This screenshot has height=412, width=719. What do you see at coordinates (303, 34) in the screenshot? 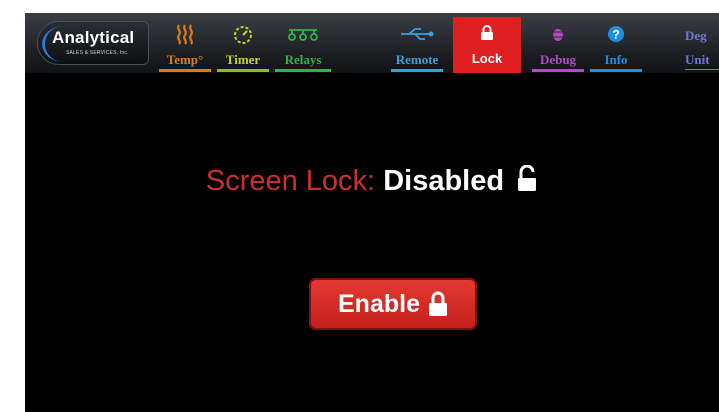
I see `relays-icon` at bounding box center [303, 34].